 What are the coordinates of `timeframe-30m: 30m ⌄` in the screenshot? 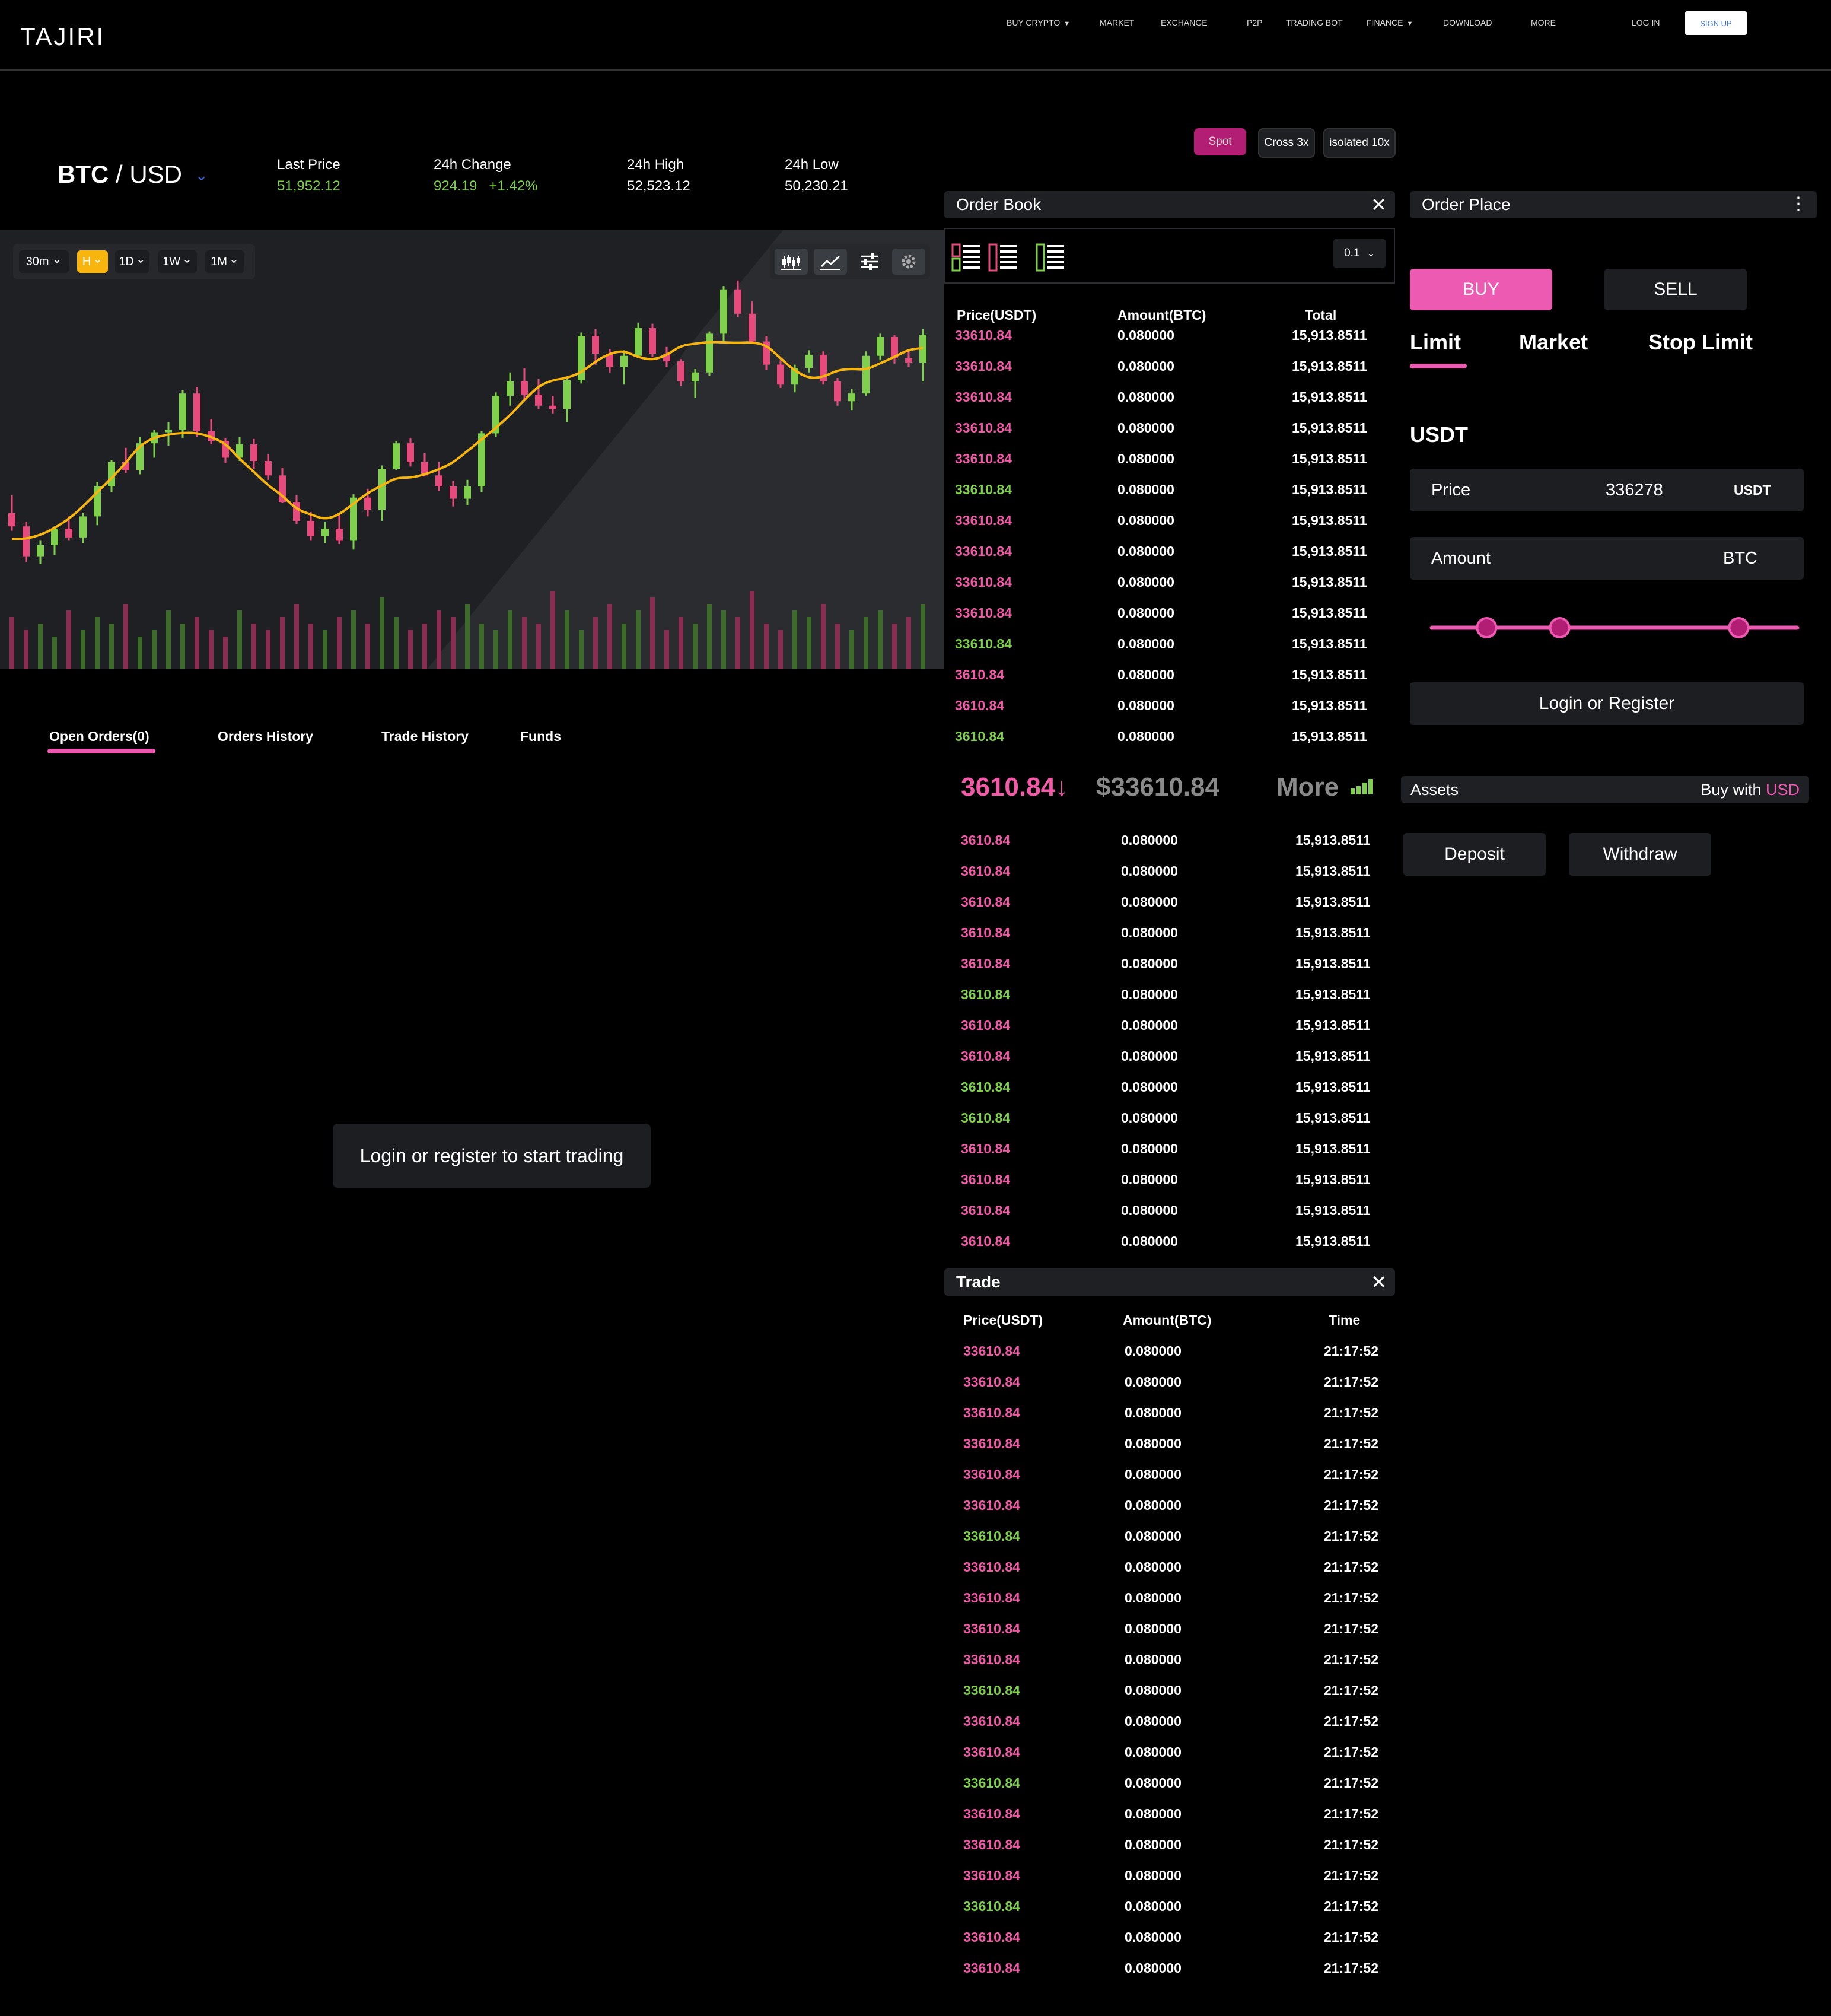 It's located at (44, 261).